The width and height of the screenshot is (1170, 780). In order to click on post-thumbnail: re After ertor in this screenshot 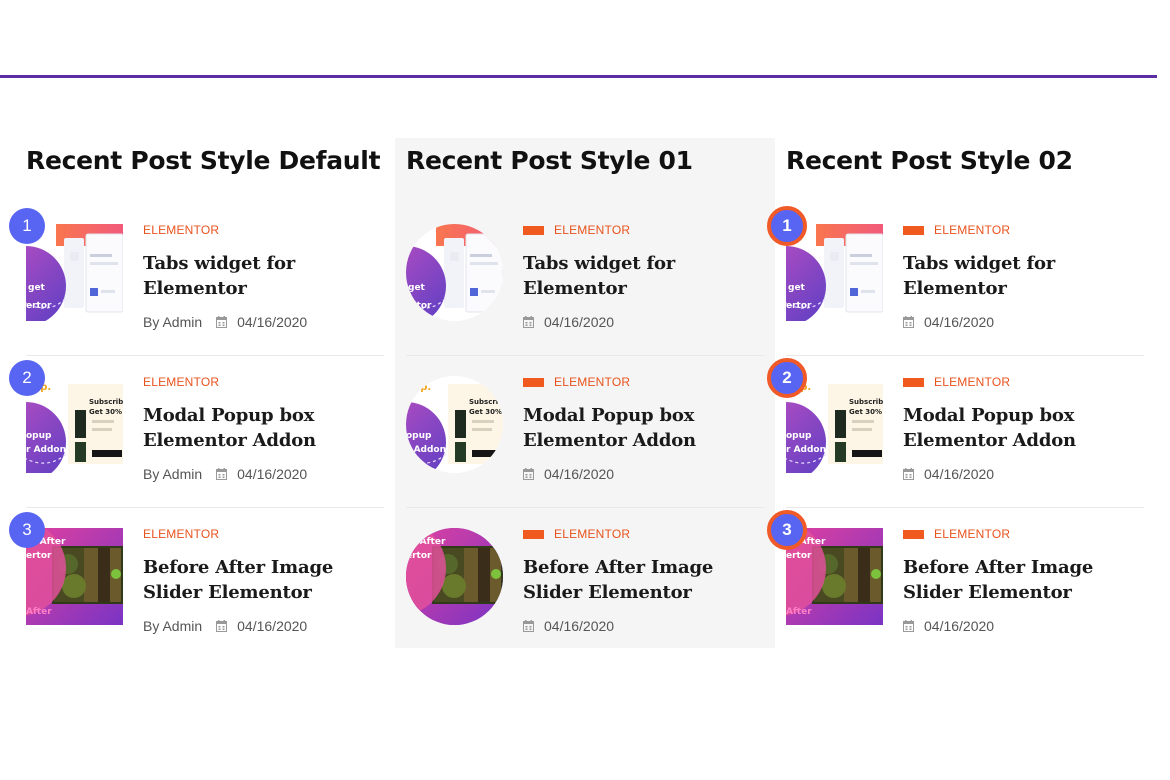, I will do `click(454, 576)`.